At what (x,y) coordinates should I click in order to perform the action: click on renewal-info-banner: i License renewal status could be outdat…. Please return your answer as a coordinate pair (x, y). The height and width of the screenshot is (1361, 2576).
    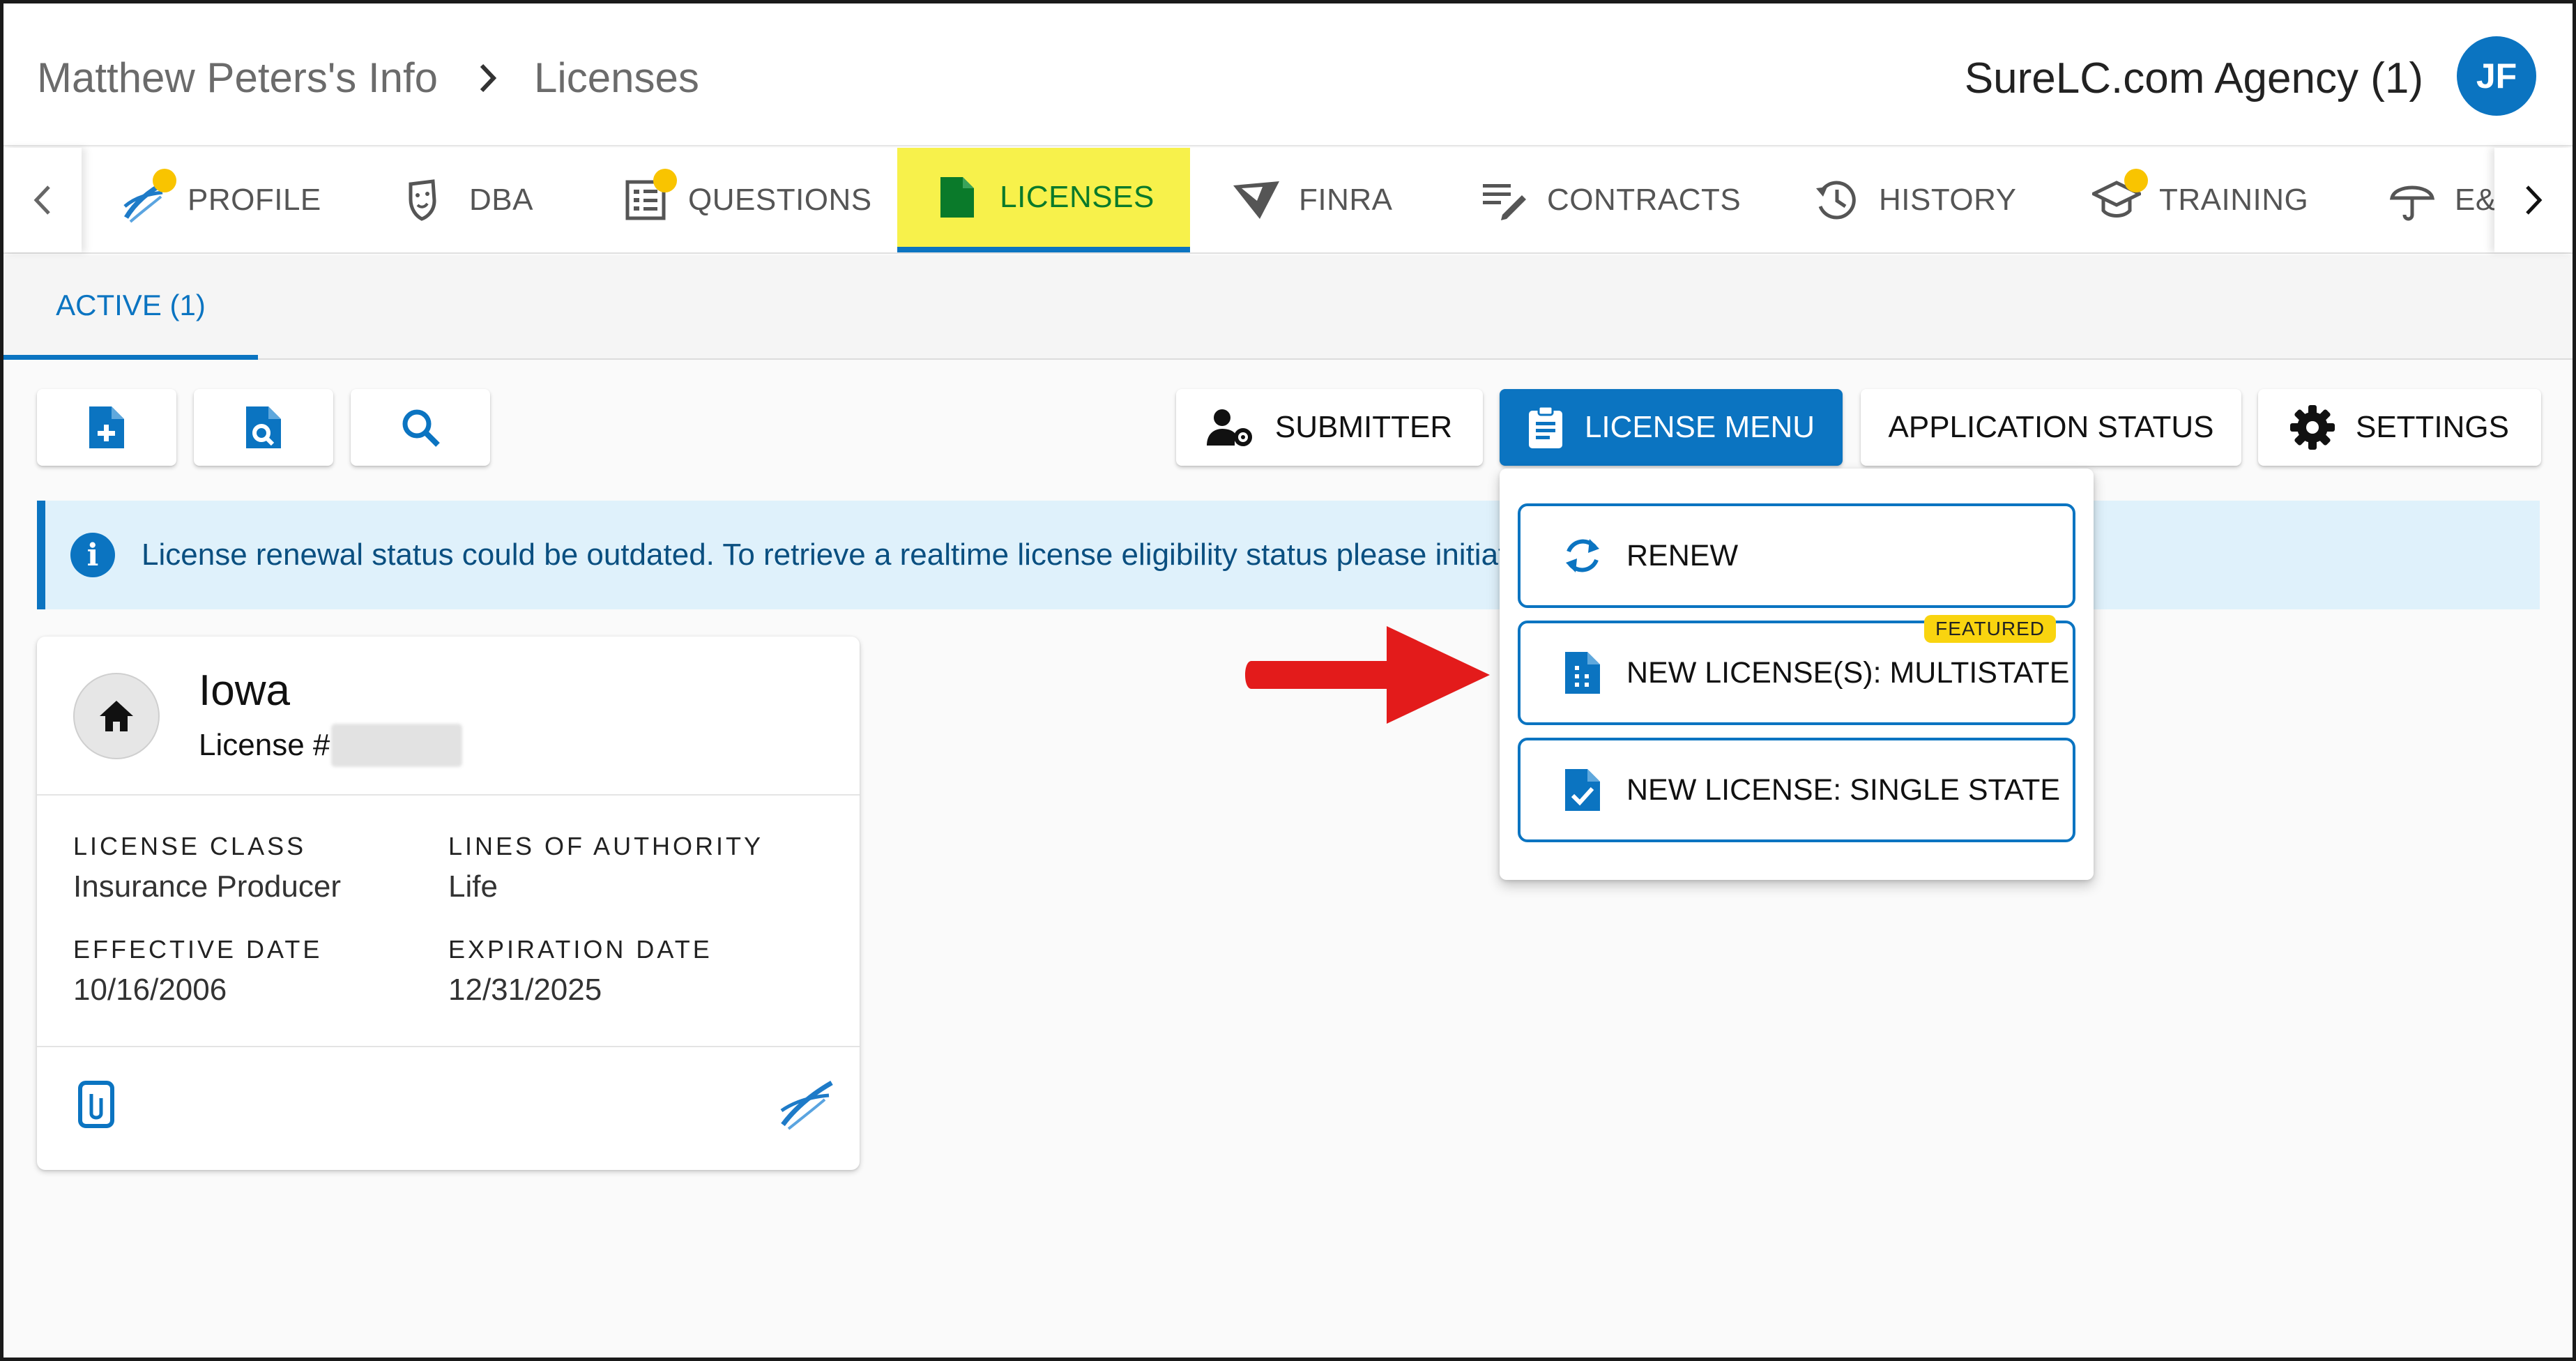
    Looking at the image, I should click on (1288, 555).